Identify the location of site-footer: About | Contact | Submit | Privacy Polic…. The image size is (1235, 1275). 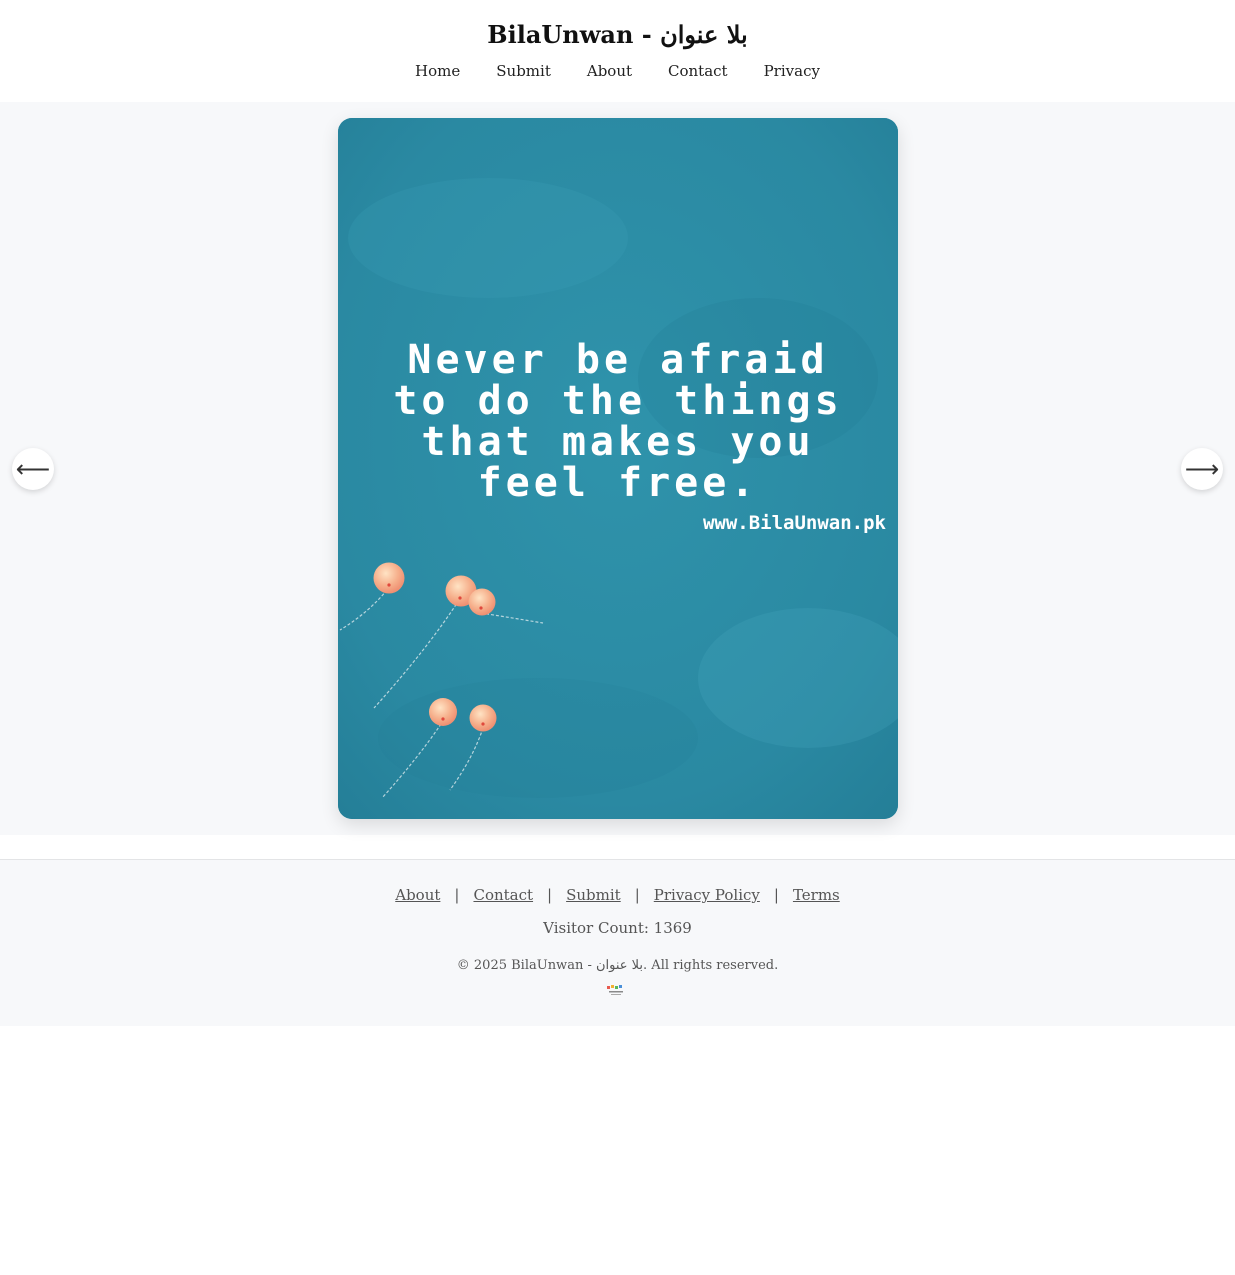
(617, 942).